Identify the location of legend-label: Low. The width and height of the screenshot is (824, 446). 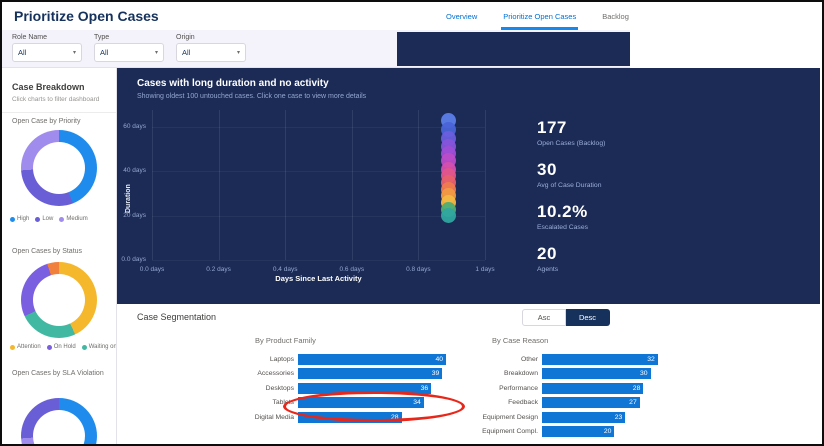
(48, 219).